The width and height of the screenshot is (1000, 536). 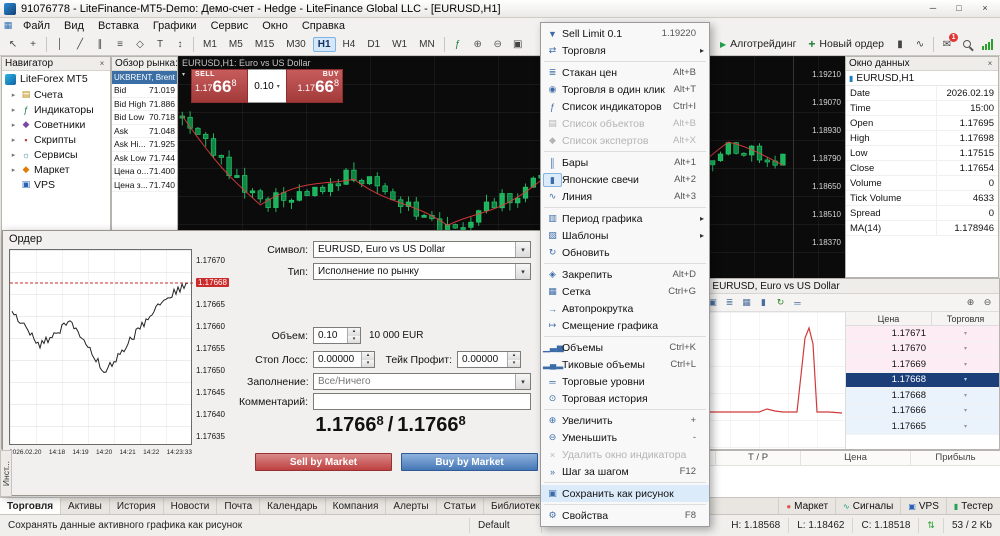 I want to click on context-menu-item: ▦ Сетка Ctrl+G, so click(x=625, y=291).